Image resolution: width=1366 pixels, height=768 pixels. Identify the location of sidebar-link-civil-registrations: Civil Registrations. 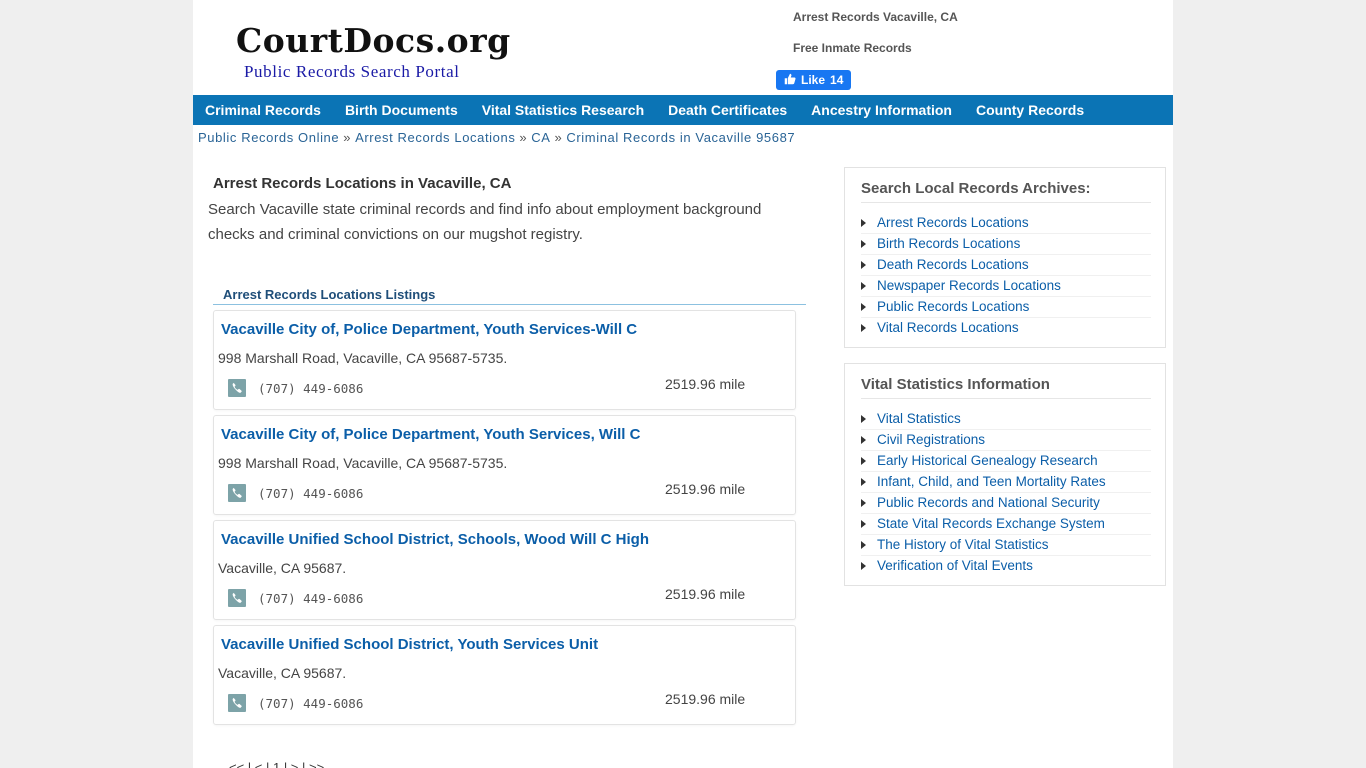
(931, 439).